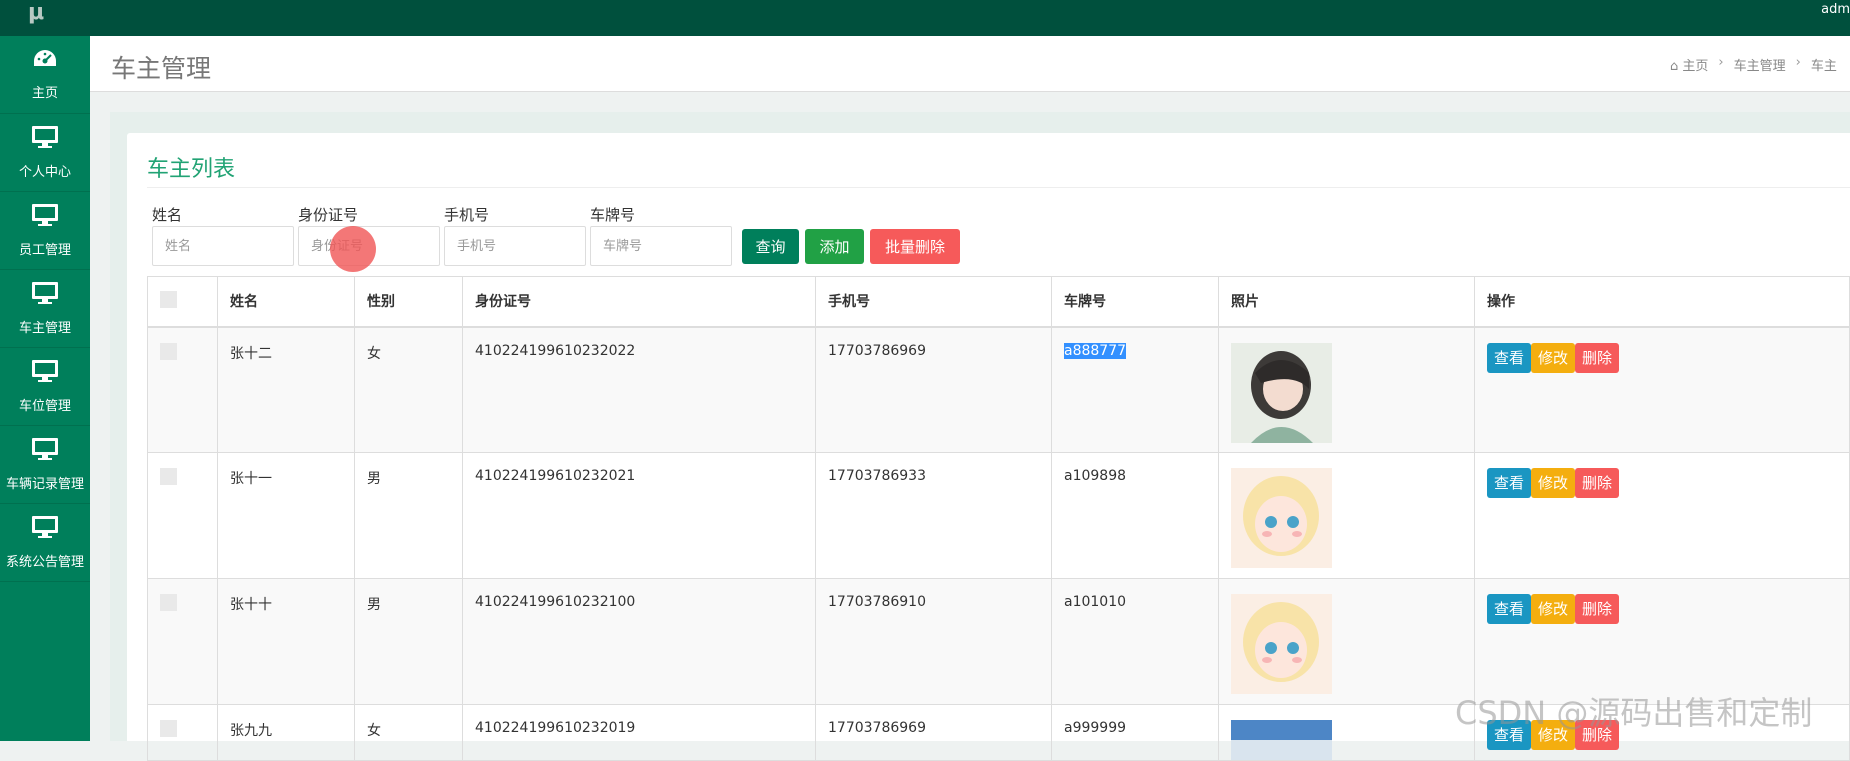 Image resolution: width=1850 pixels, height=761 pixels. What do you see at coordinates (223, 246) in the screenshot?
I see `search-name-input` at bounding box center [223, 246].